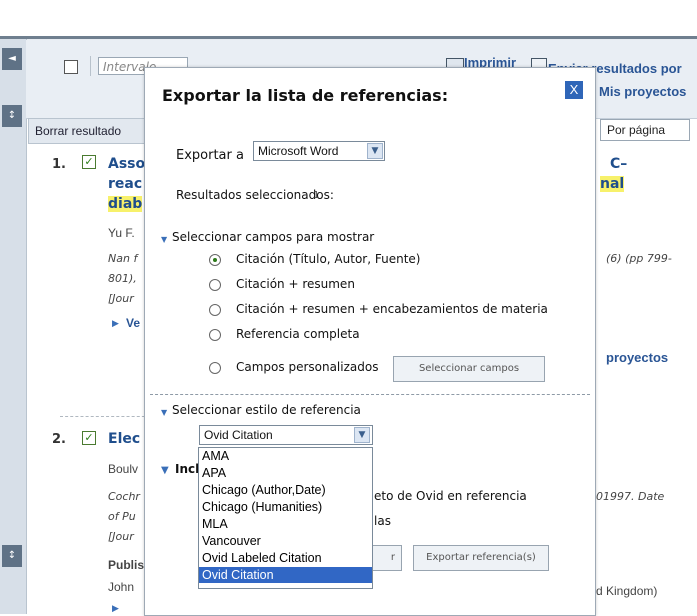 Image resolution: width=697 pixels, height=616 pixels. I want to click on add-to-projects-link: proyectos, so click(637, 357).